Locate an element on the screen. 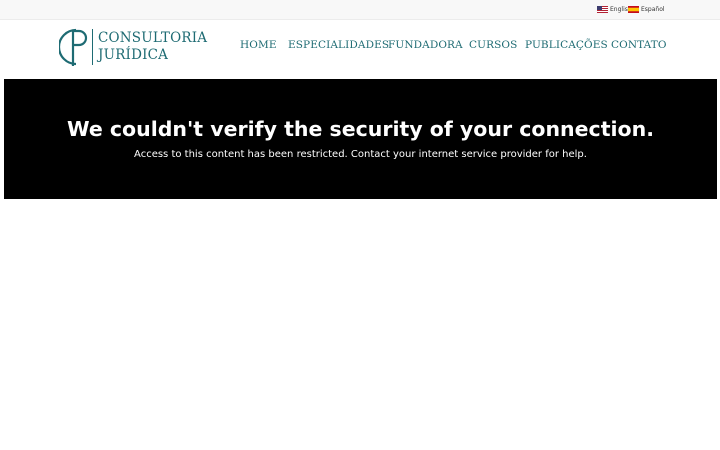 The image size is (720, 450). nav-item-home: HOME is located at coordinates (258, 45).